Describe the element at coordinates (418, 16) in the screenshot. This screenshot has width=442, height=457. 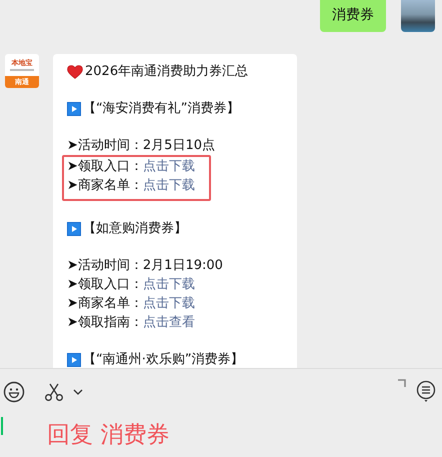
I see `avatar-photo-placeholder` at that location.